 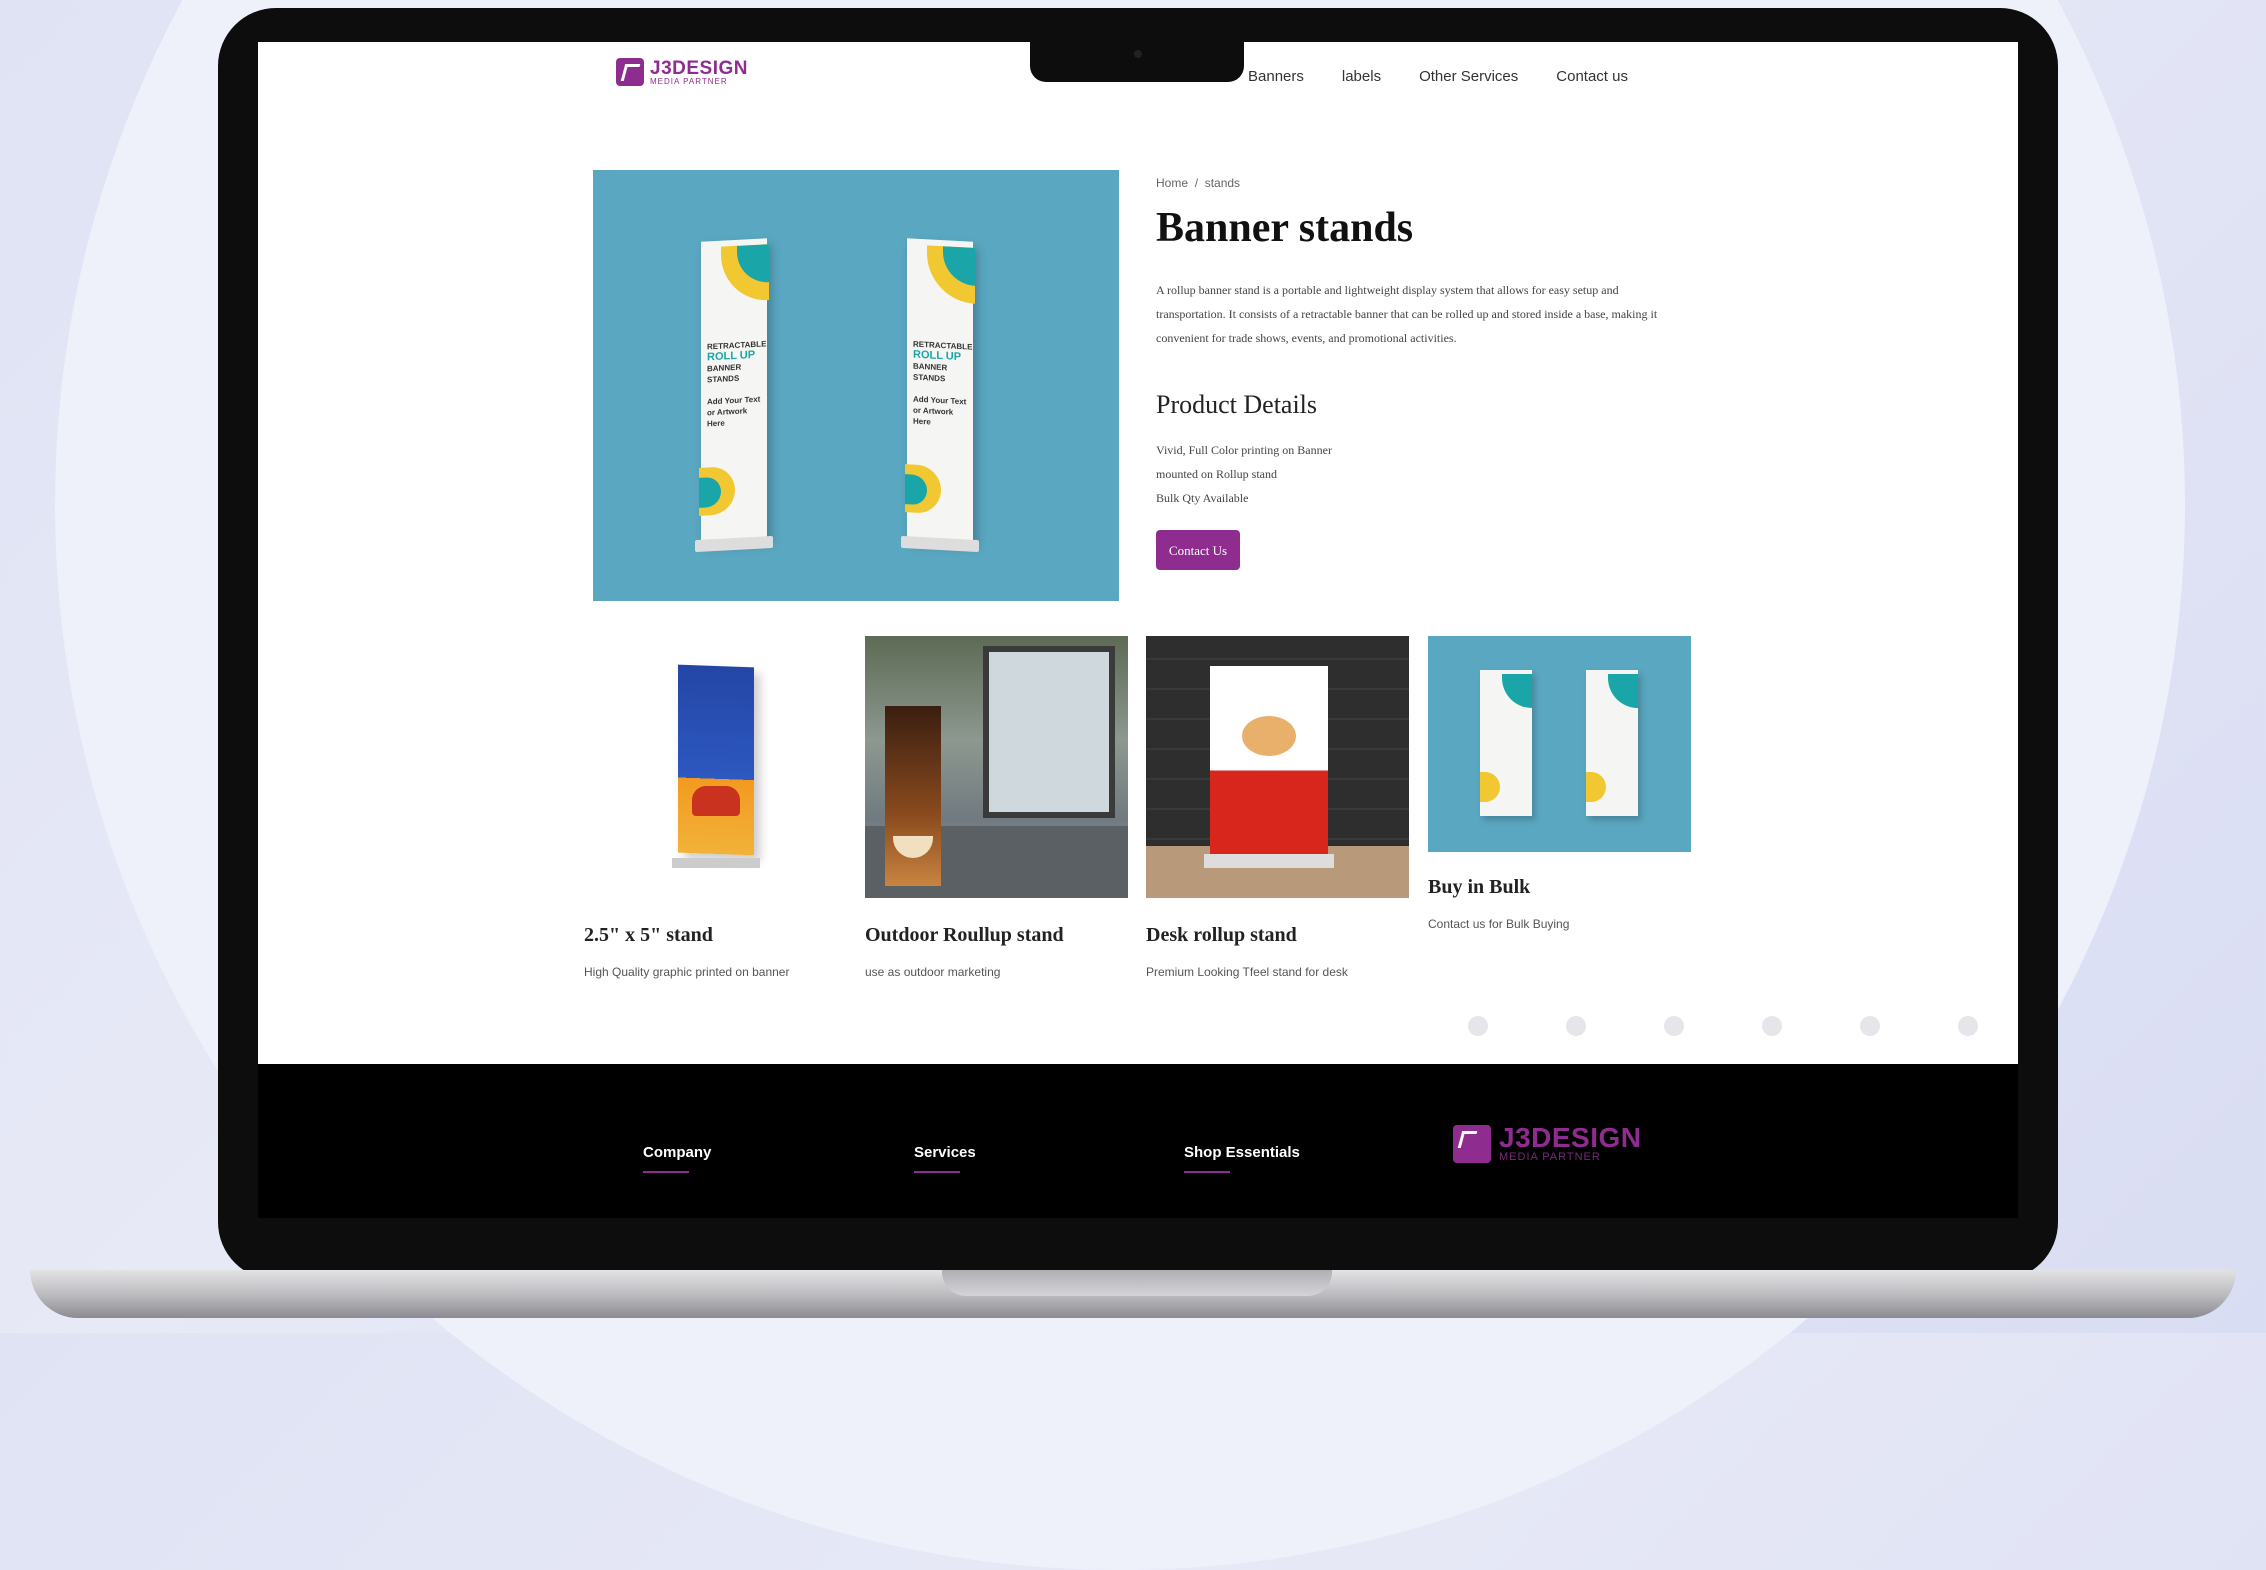 I want to click on product-detail-item: Bulk Qty Available, so click(x=1202, y=498).